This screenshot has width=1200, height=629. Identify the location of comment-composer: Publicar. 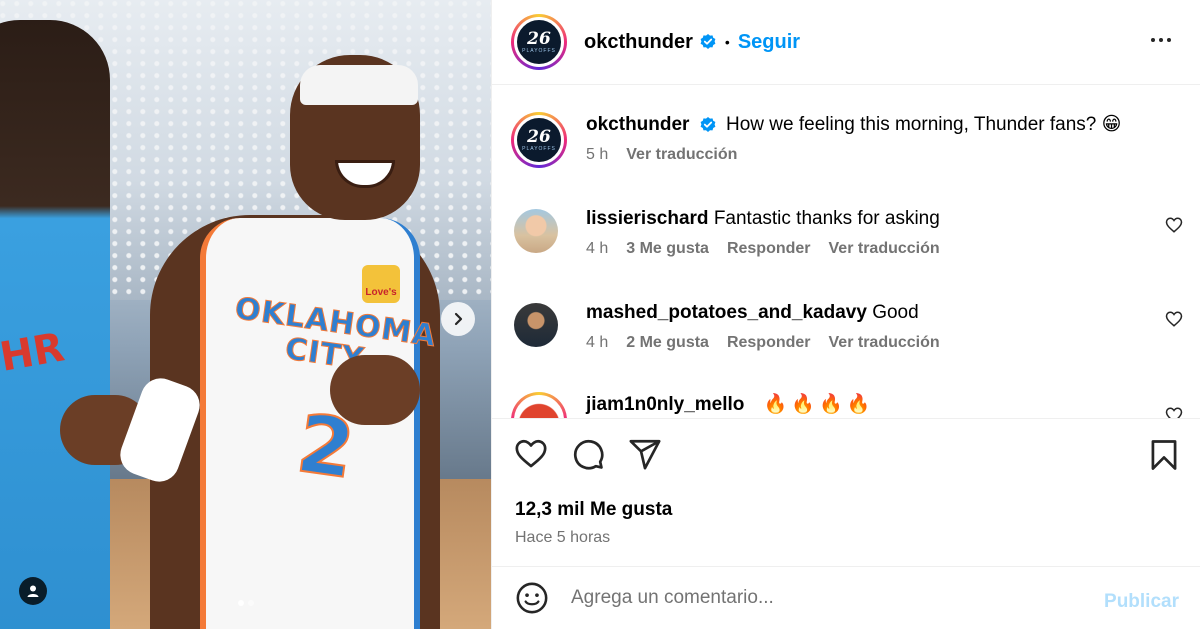
(846, 597).